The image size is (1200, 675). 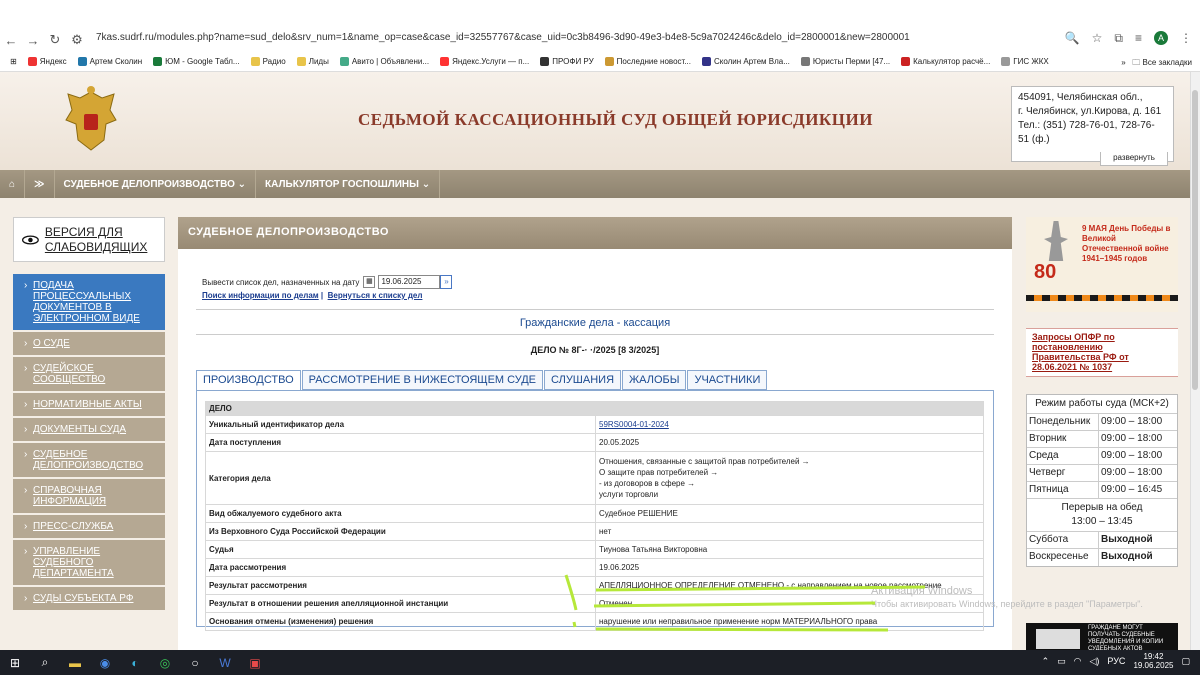 I want to click on tab-hearings: СЛУШАНИЯ, so click(x=583, y=380).